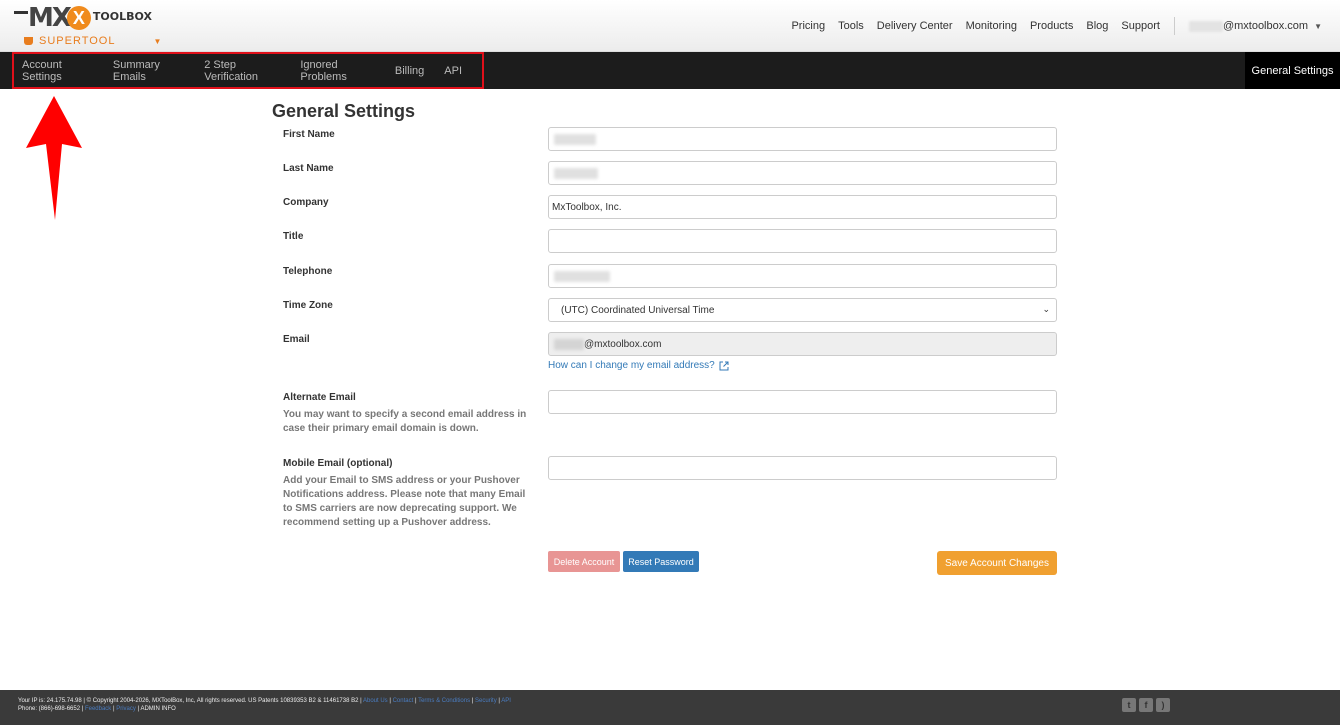 This screenshot has width=1340, height=725. I want to click on nav-tools: Tools, so click(851, 26).